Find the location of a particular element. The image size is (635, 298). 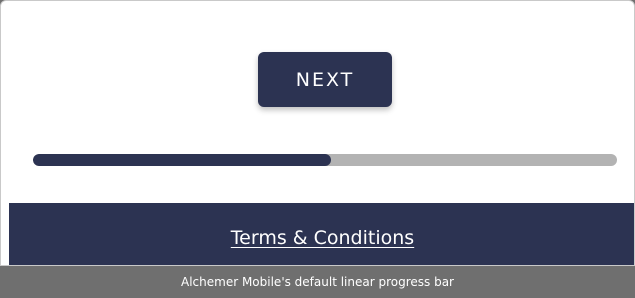

progress-bar is located at coordinates (325, 160).